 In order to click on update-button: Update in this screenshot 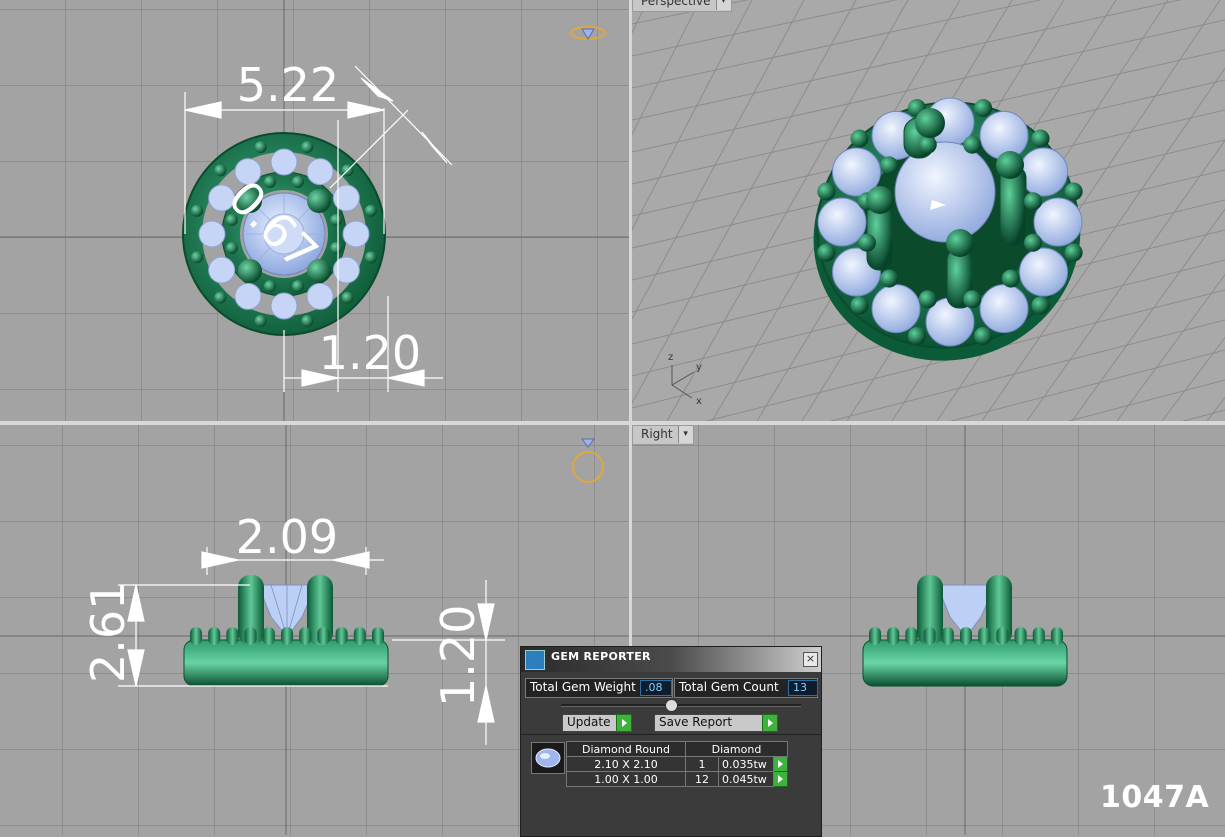, I will do `click(597, 723)`.